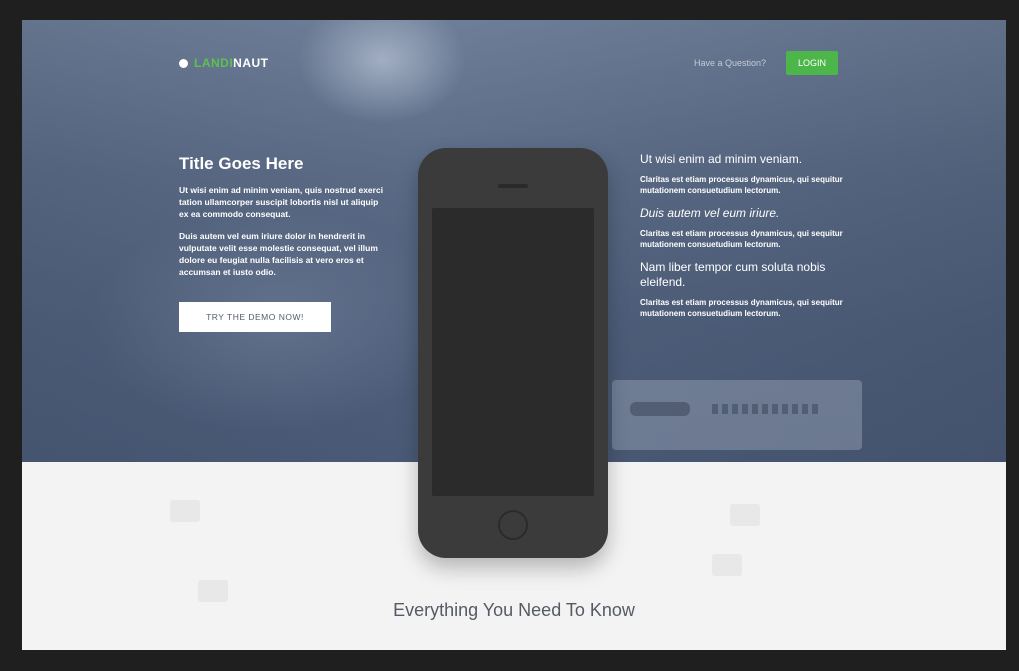 This screenshot has width=1019, height=671. What do you see at coordinates (812, 63) in the screenshot?
I see `login-button: LOGIN` at bounding box center [812, 63].